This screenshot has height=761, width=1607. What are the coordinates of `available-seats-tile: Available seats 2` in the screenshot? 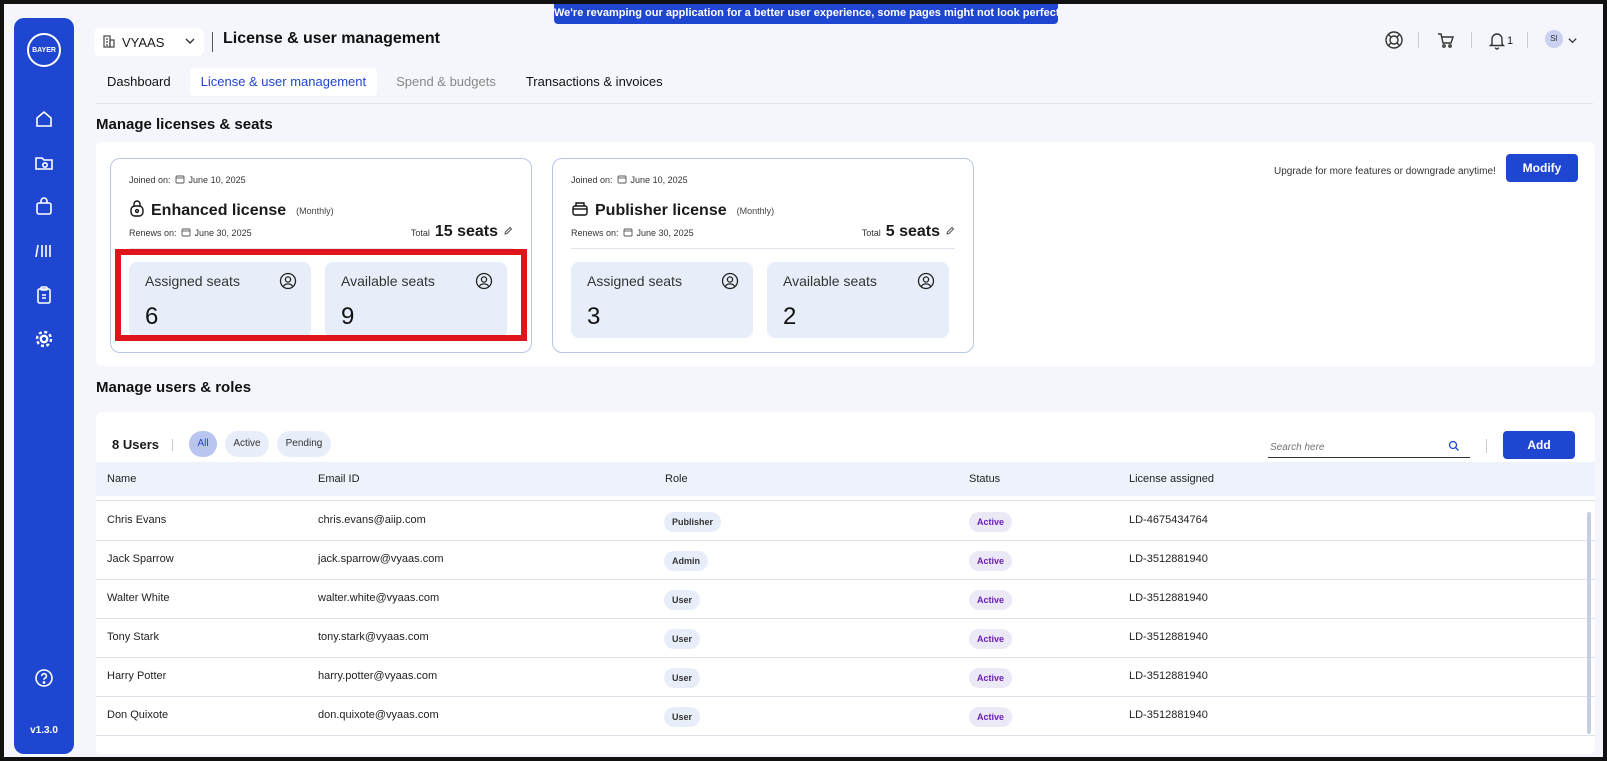 It's located at (858, 300).